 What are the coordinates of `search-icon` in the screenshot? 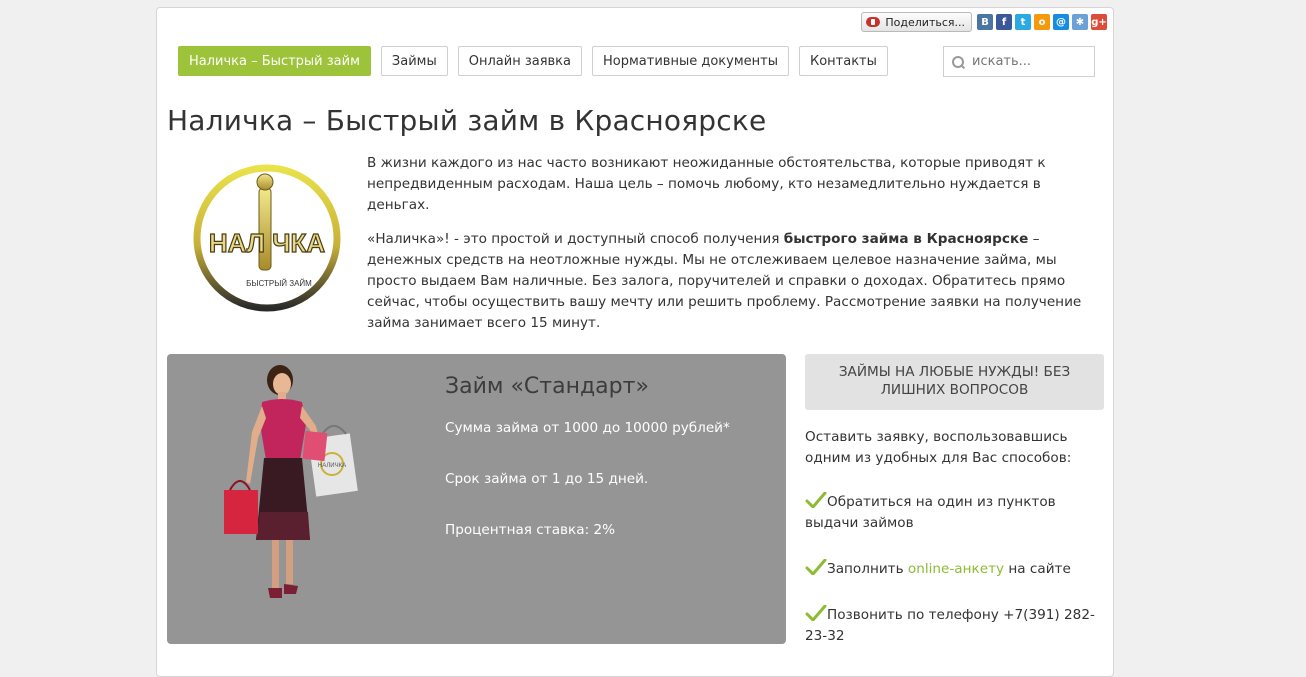 It's located at (958, 61).